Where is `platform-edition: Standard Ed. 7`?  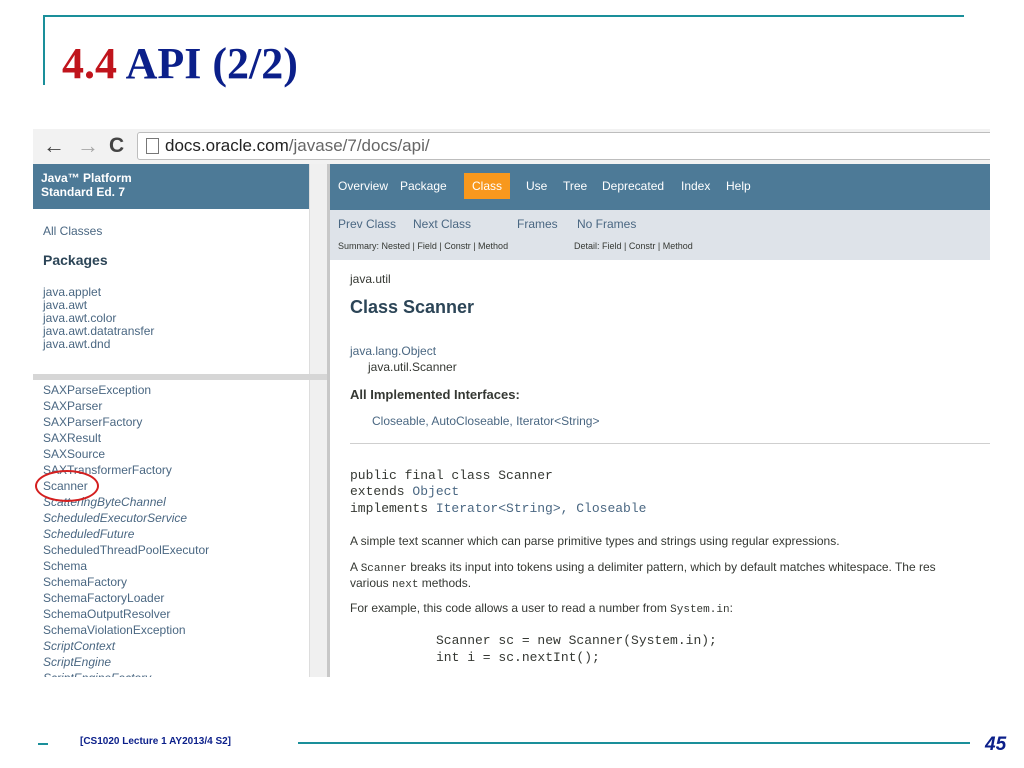 platform-edition: Standard Ed. 7 is located at coordinates (83, 192).